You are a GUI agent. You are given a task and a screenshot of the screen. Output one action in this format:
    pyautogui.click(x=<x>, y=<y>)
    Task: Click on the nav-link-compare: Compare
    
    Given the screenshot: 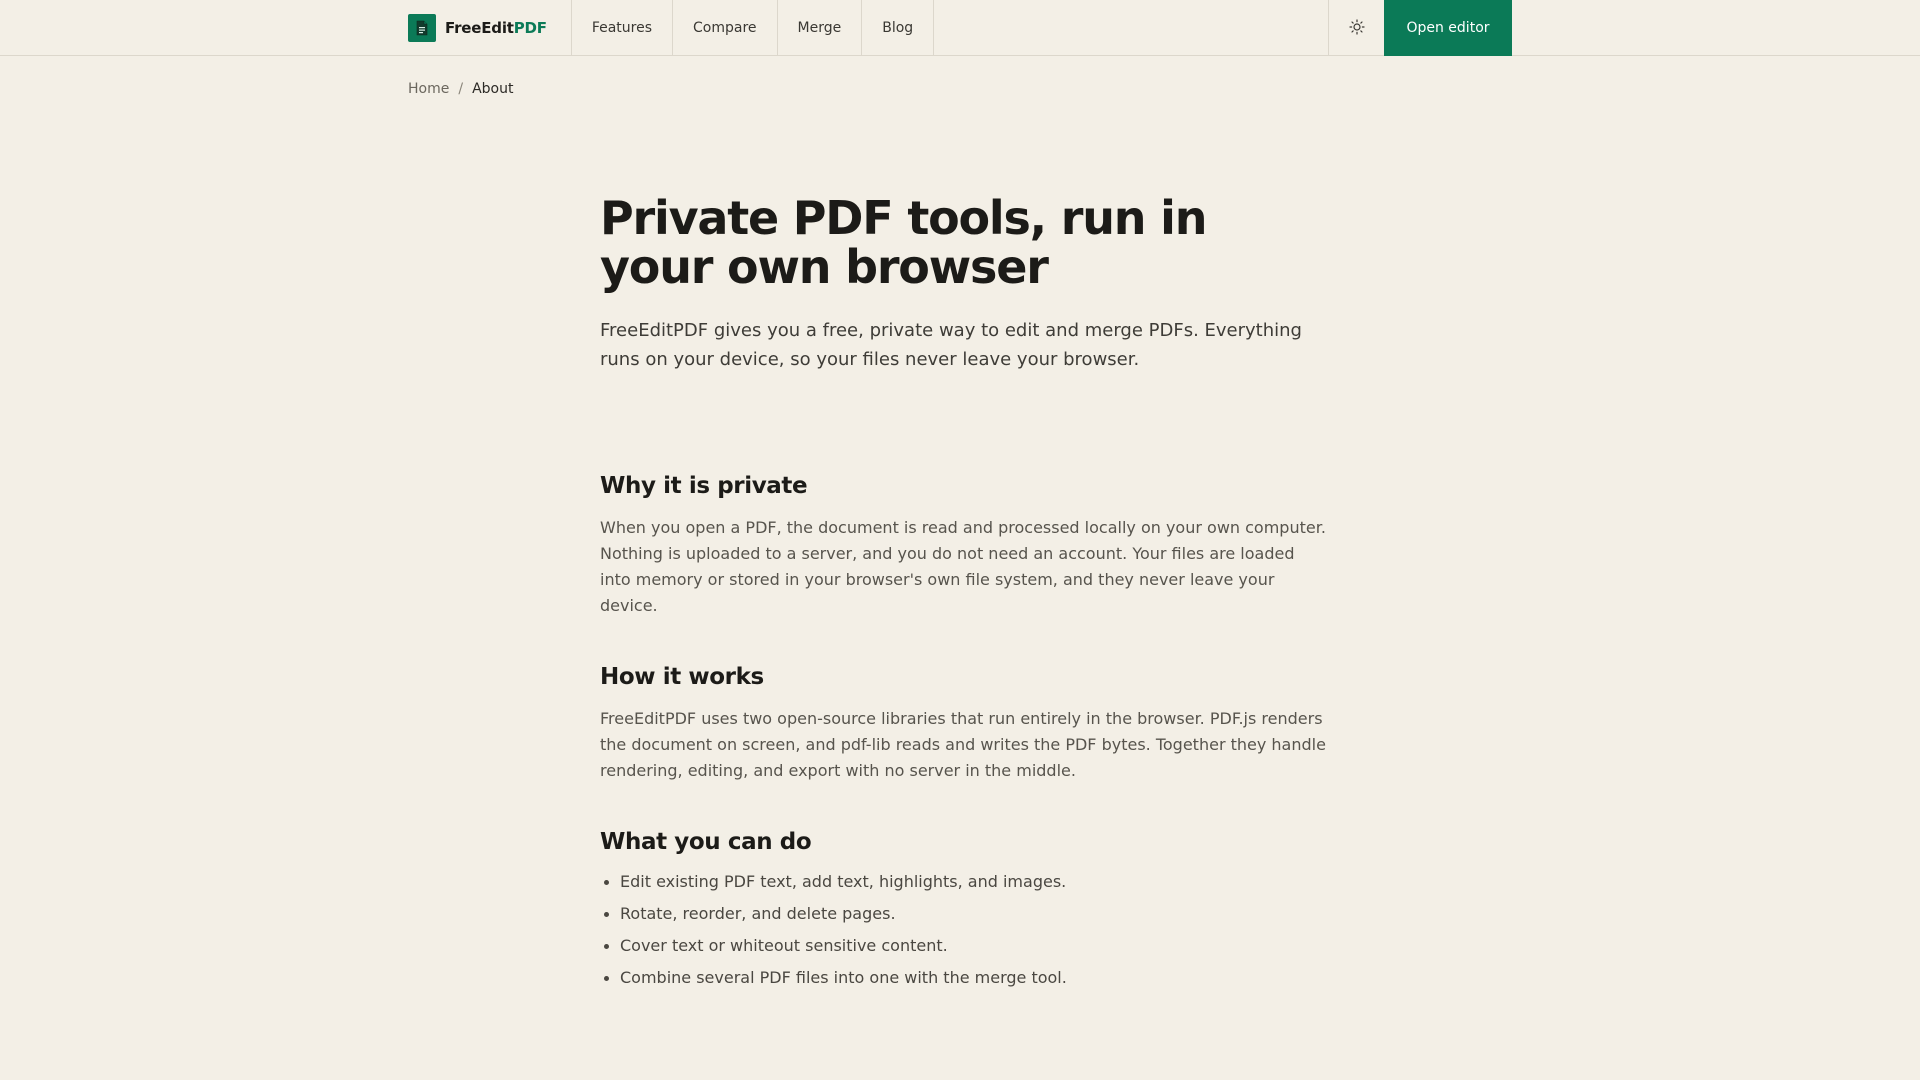 What is the action you would take?
    pyautogui.click(x=725, y=28)
    